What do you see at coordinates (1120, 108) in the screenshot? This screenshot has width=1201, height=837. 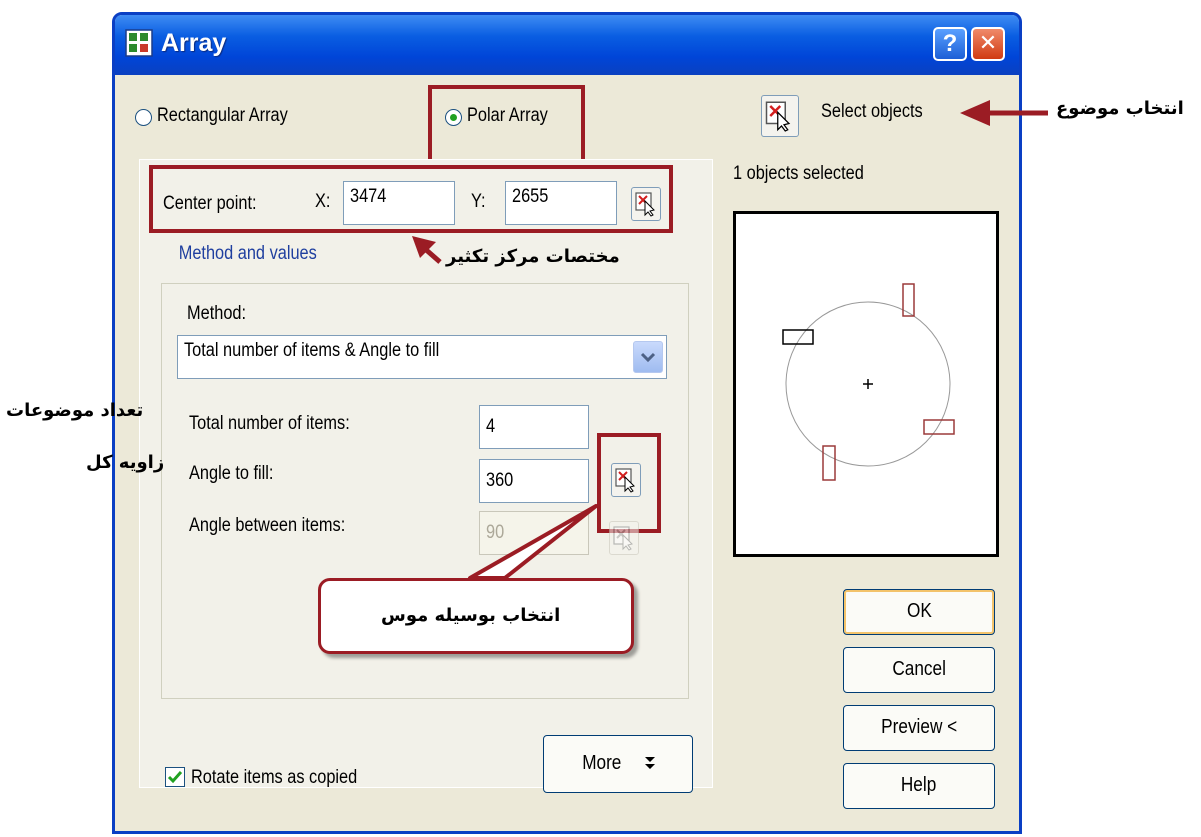 I see `annotation-select-object: انتخاب موضوع` at bounding box center [1120, 108].